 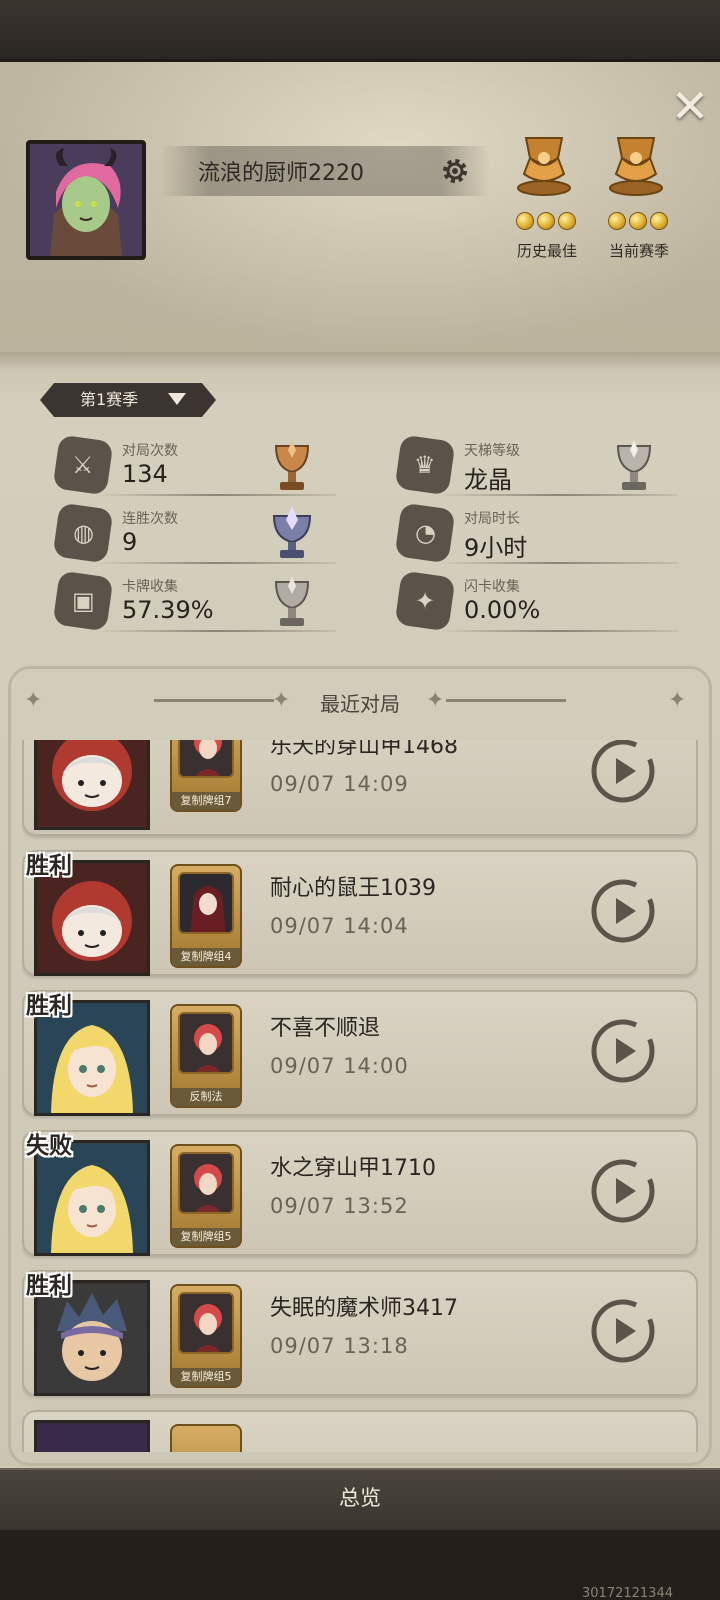 What do you see at coordinates (360, 1053) in the screenshot?
I see `match-row: 胜利 反制法 不喜不顺退 09/07 14:00` at bounding box center [360, 1053].